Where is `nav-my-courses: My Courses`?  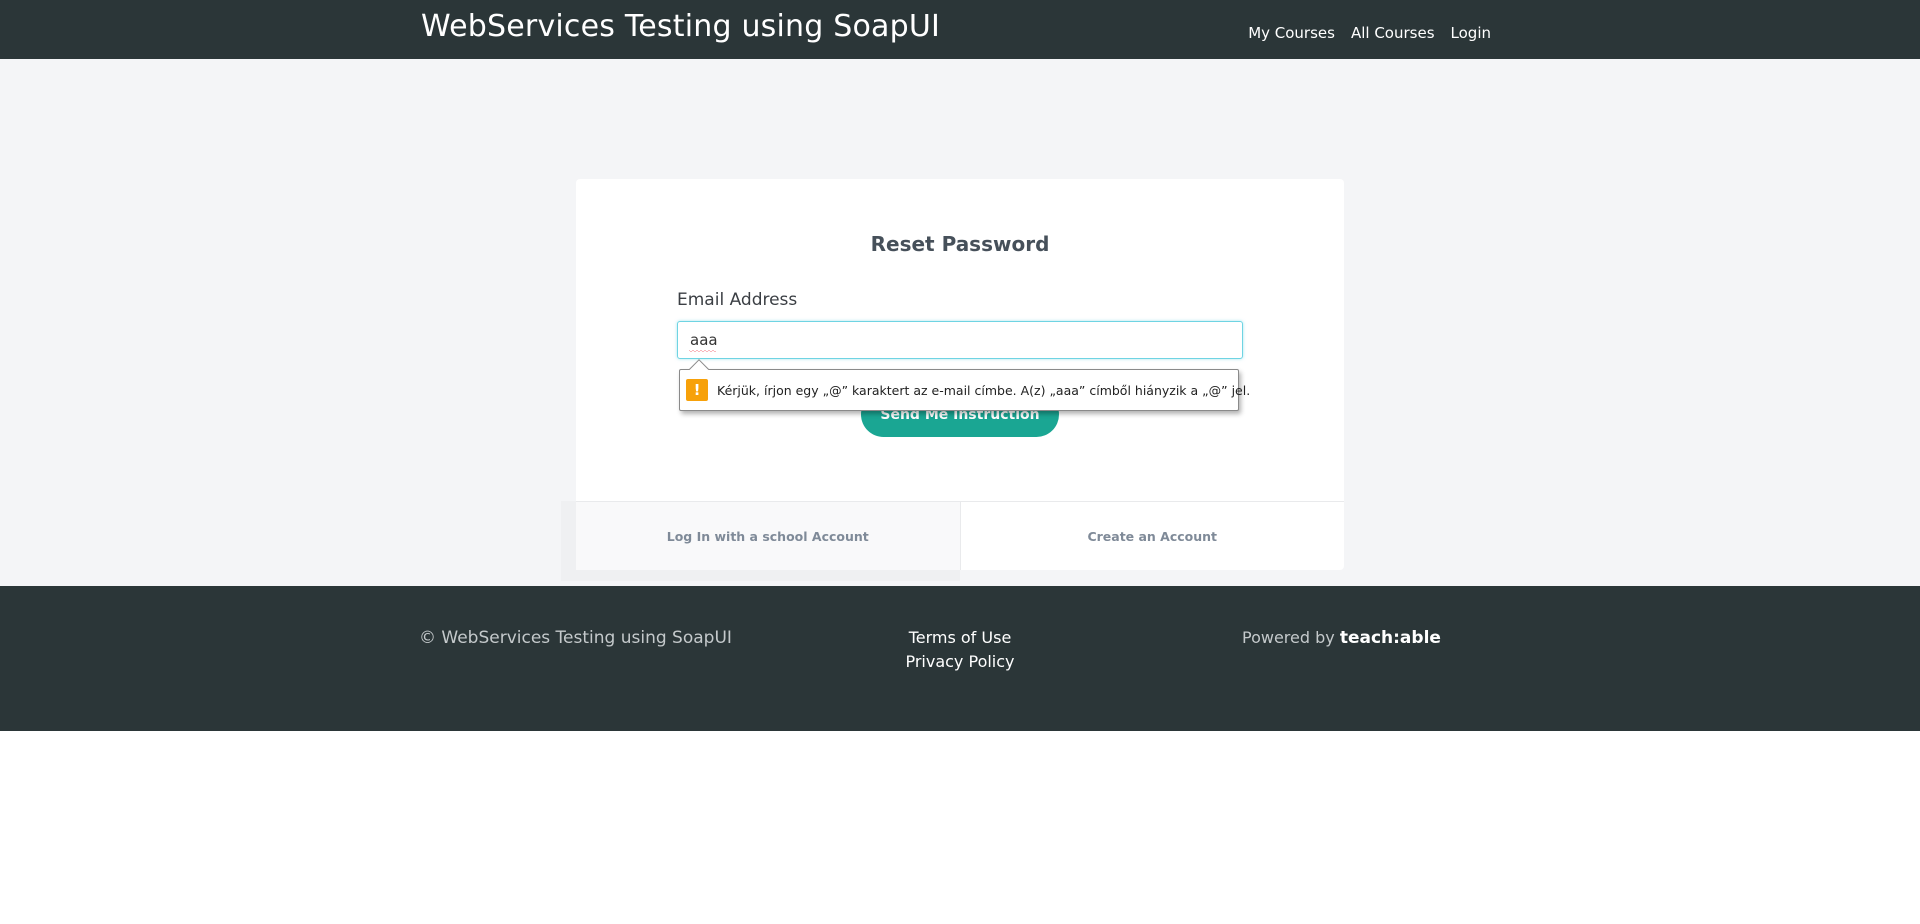
nav-my-courses: My Courses is located at coordinates (1291, 33).